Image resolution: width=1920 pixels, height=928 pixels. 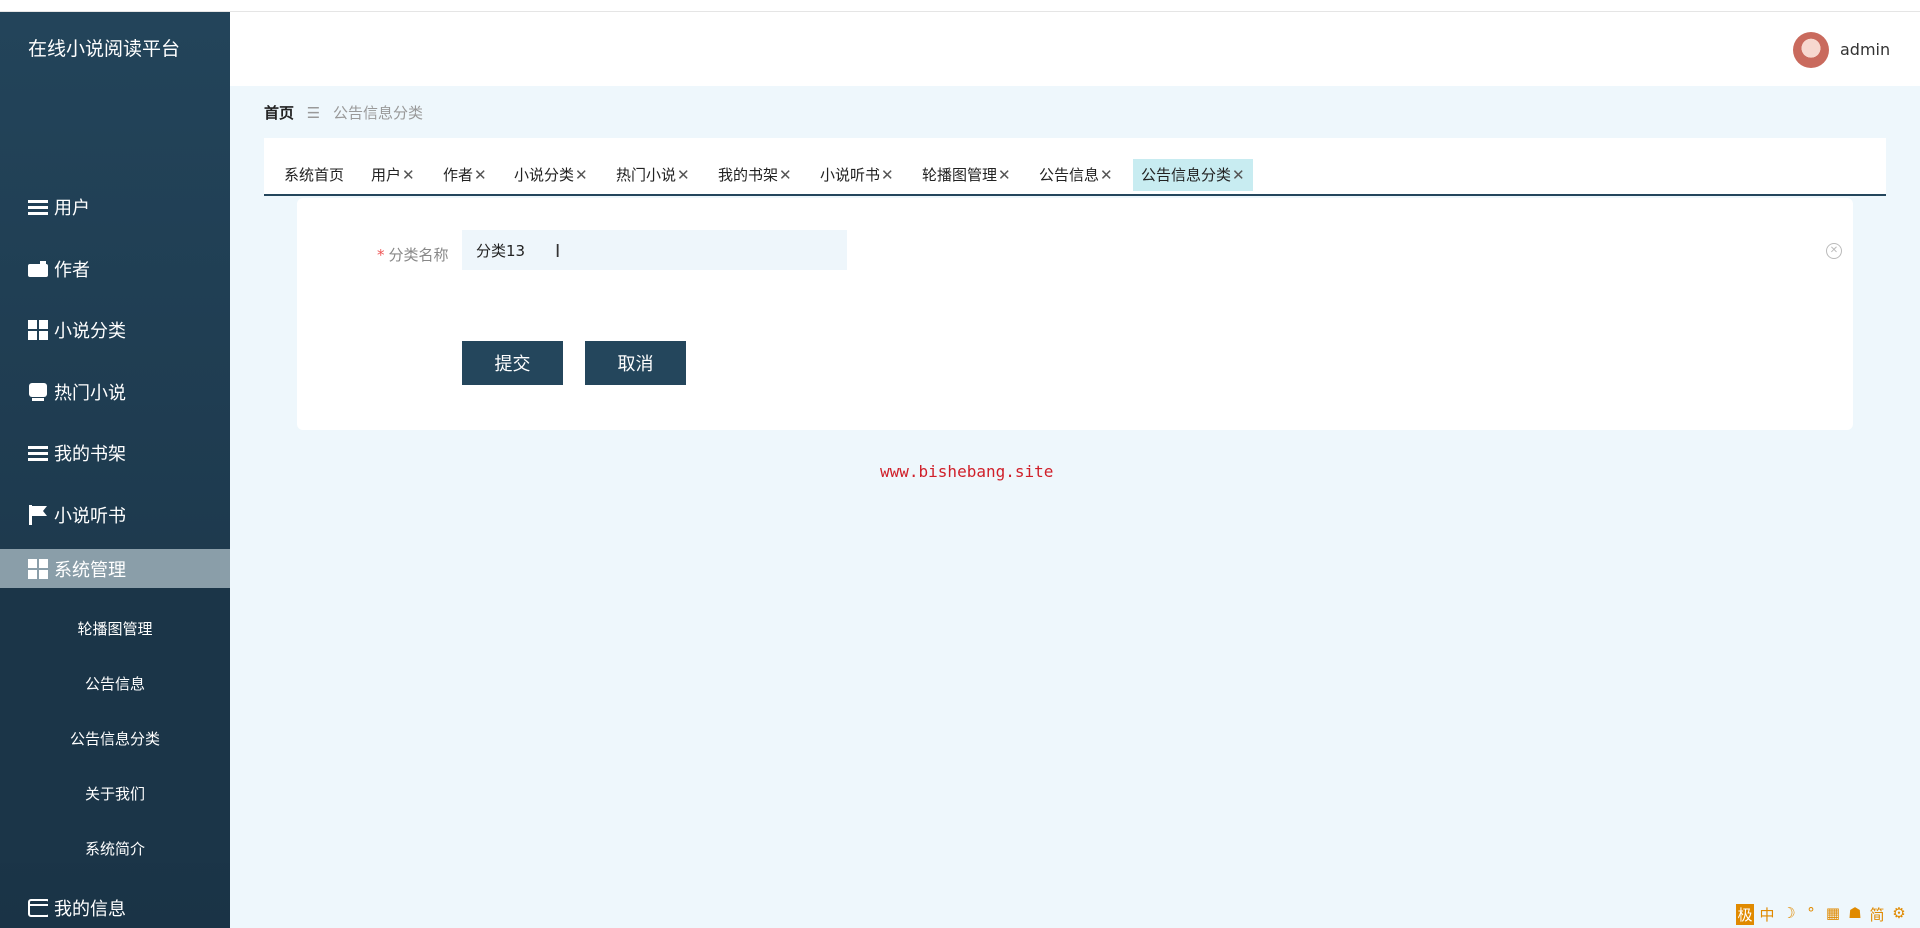 What do you see at coordinates (1822, 914) in the screenshot?
I see `ime-toolbar: 极 中 ☽ ° ▦ ☗ 简 ⚙` at bounding box center [1822, 914].